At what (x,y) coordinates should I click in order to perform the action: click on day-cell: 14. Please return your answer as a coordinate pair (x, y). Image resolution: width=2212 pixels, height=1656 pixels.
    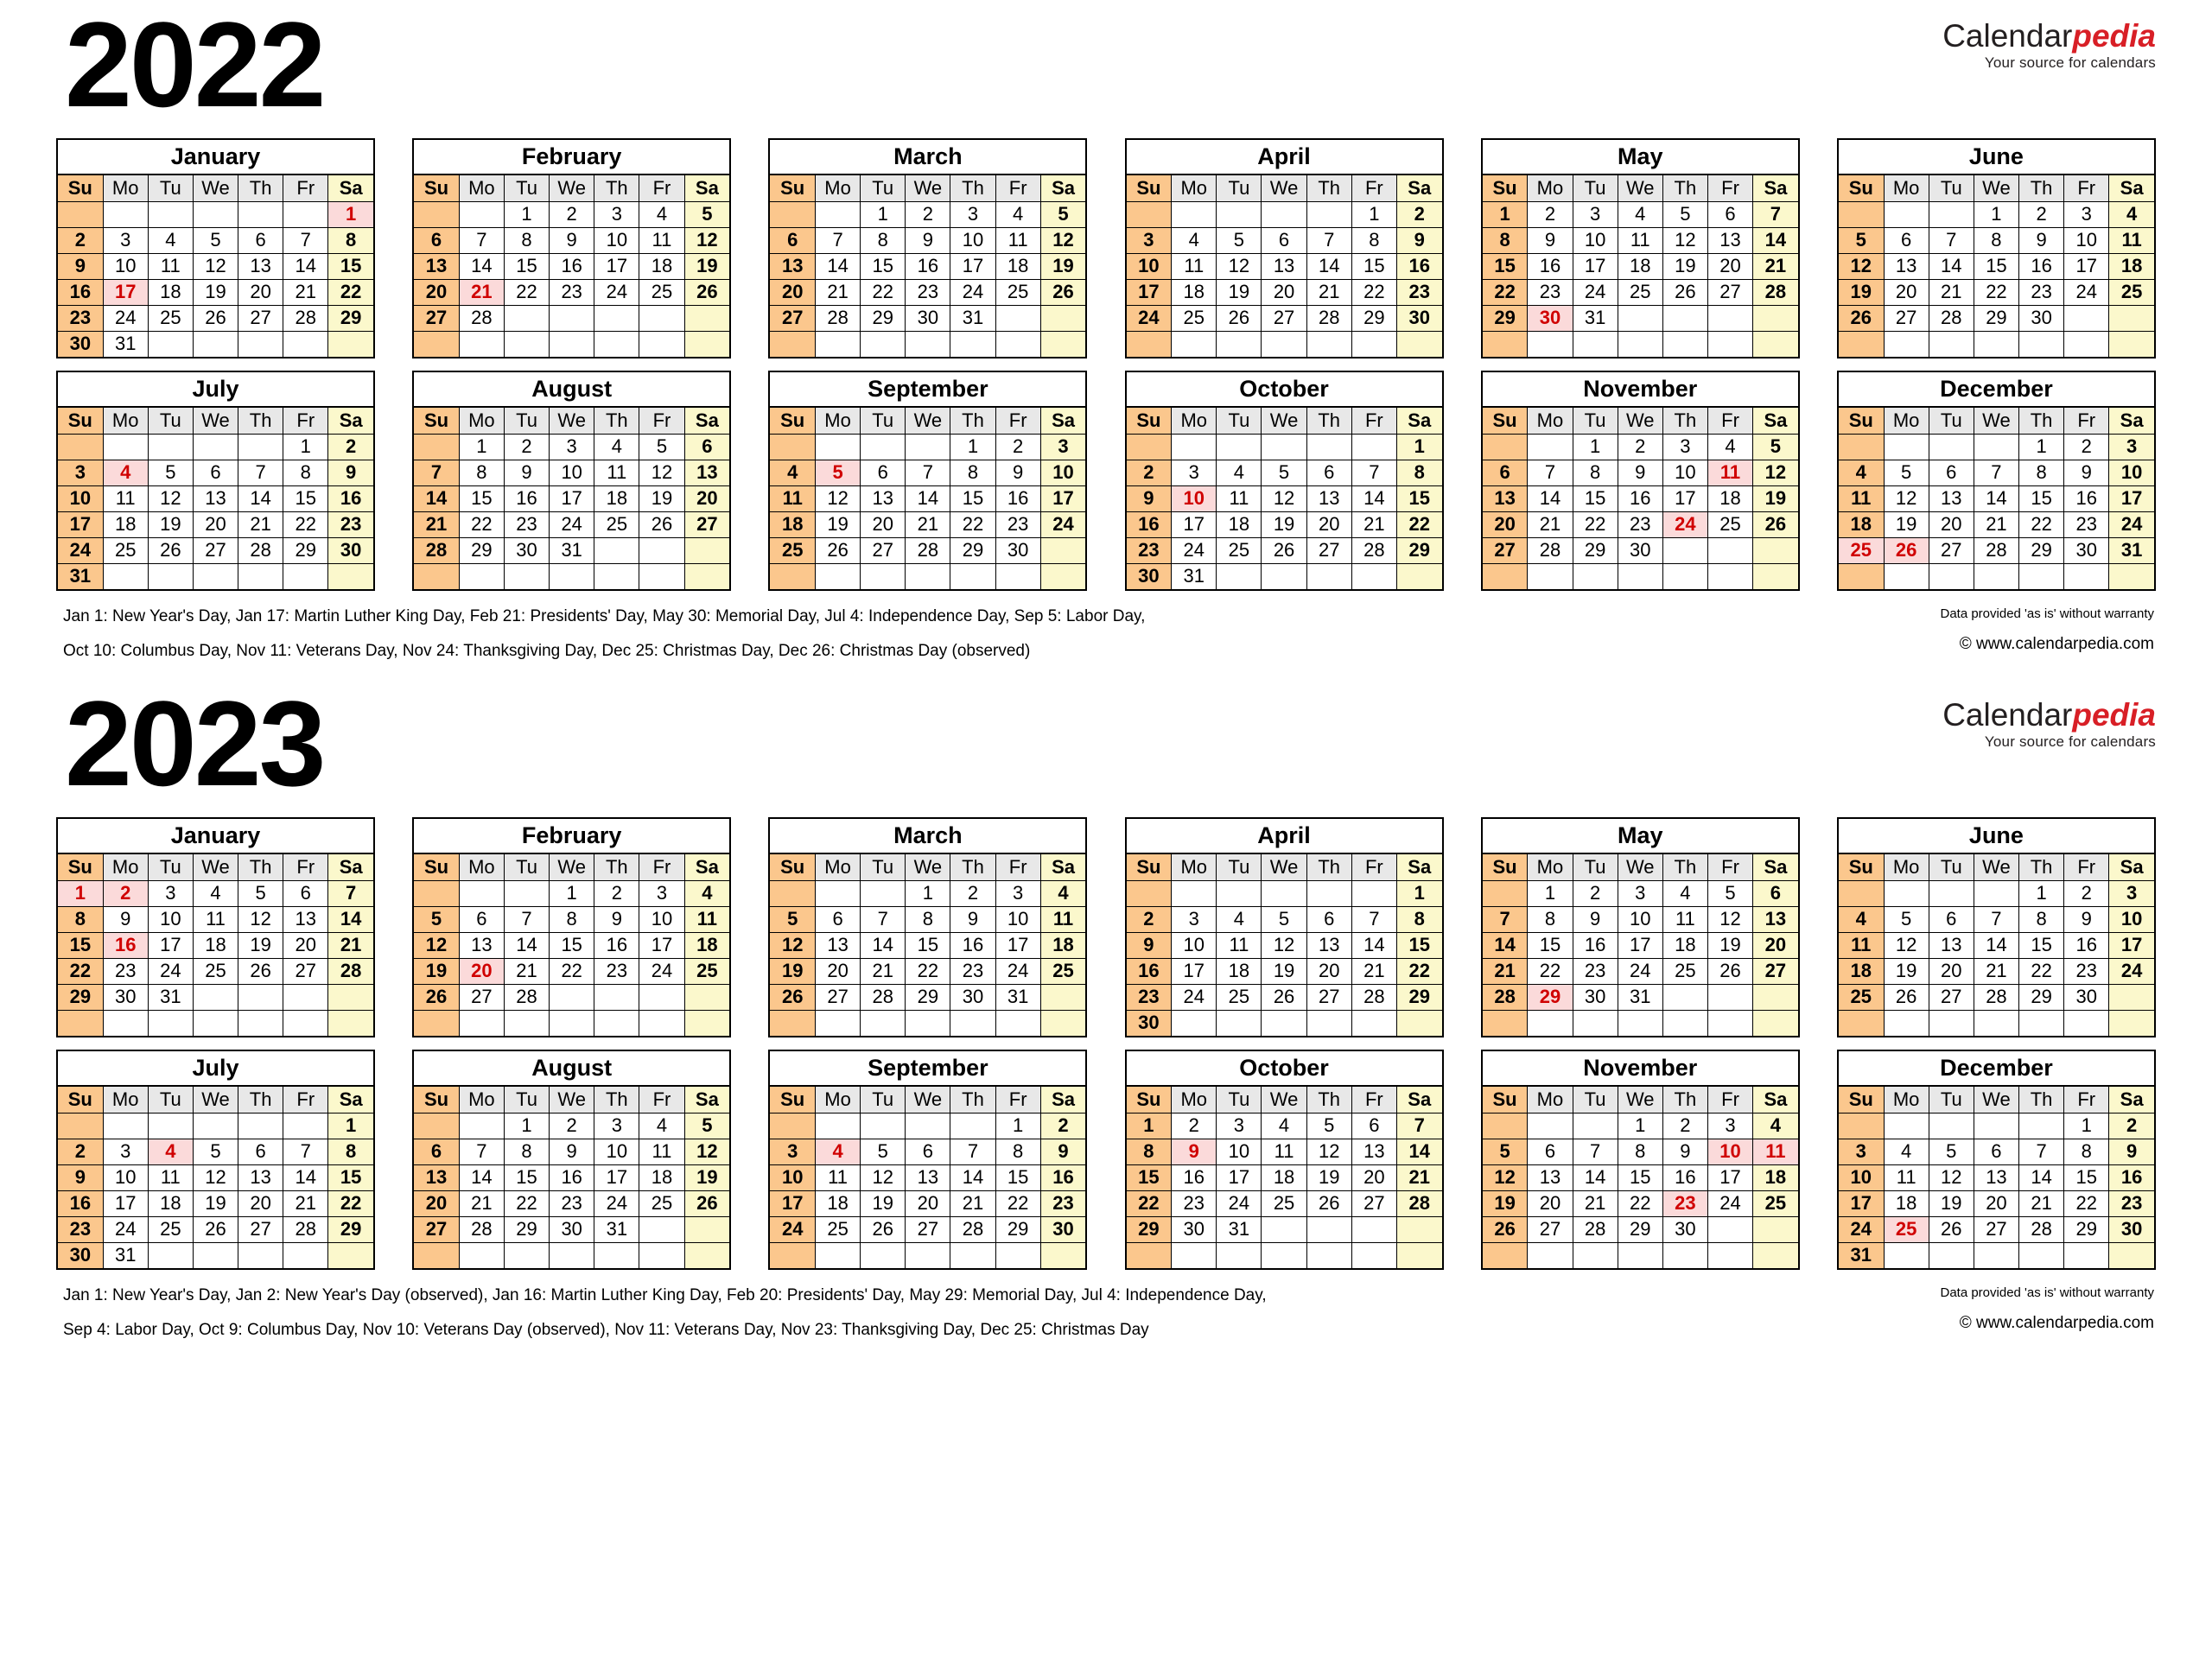
    Looking at the image, I should click on (1595, 1177).